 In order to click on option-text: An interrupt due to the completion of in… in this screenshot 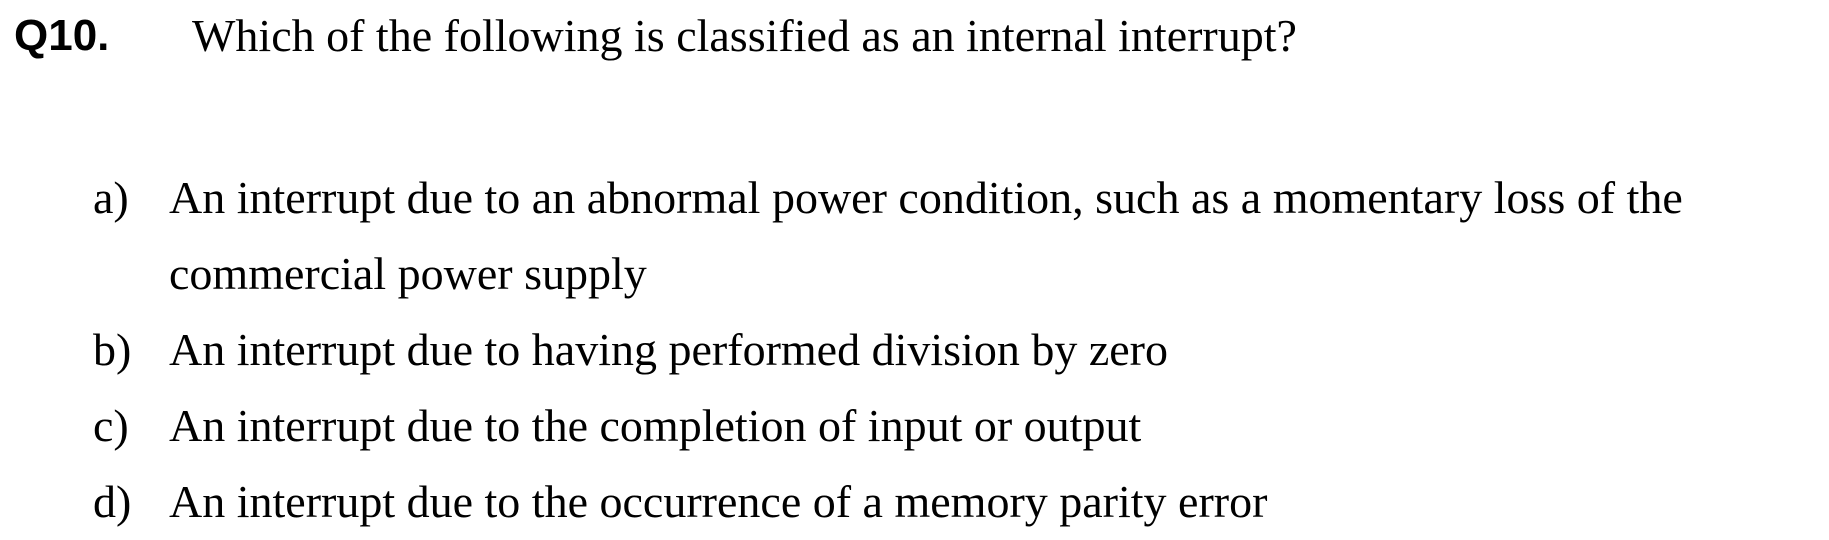, I will do `click(655, 425)`.